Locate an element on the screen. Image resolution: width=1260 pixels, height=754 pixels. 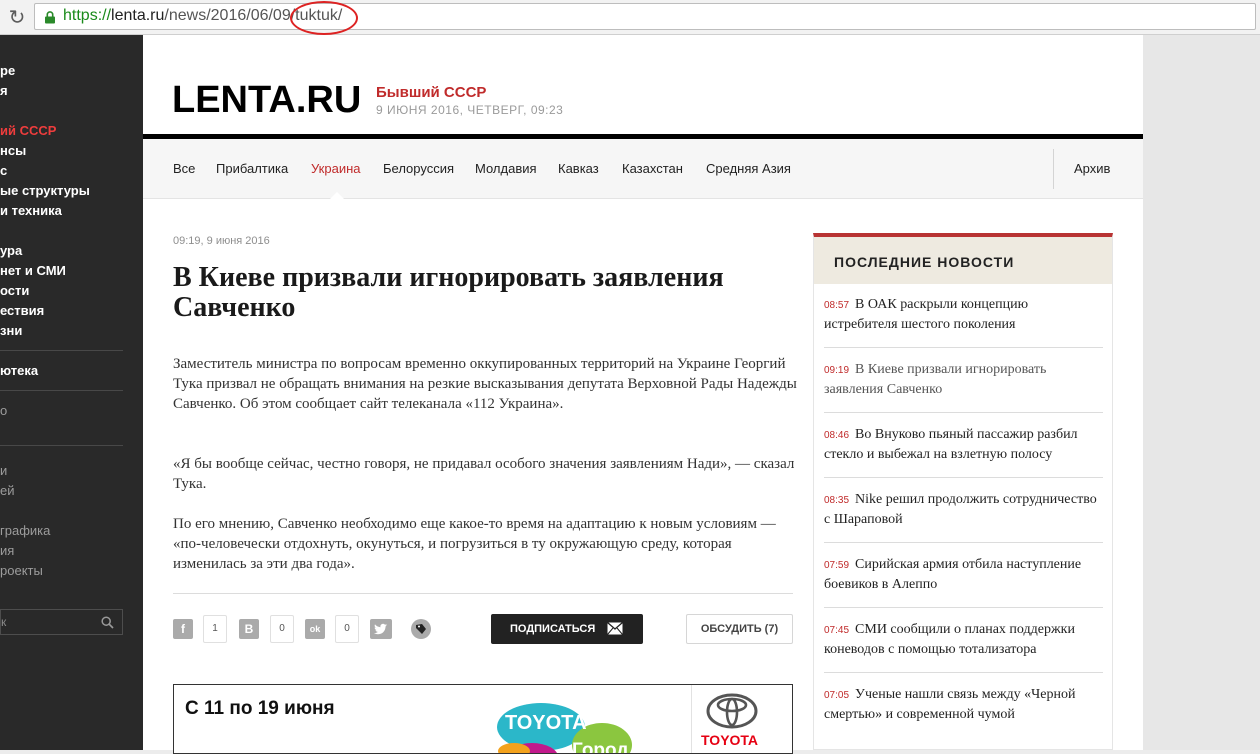
subscribe-button: ПОДПИСАТЬСЯ is located at coordinates (567, 629).